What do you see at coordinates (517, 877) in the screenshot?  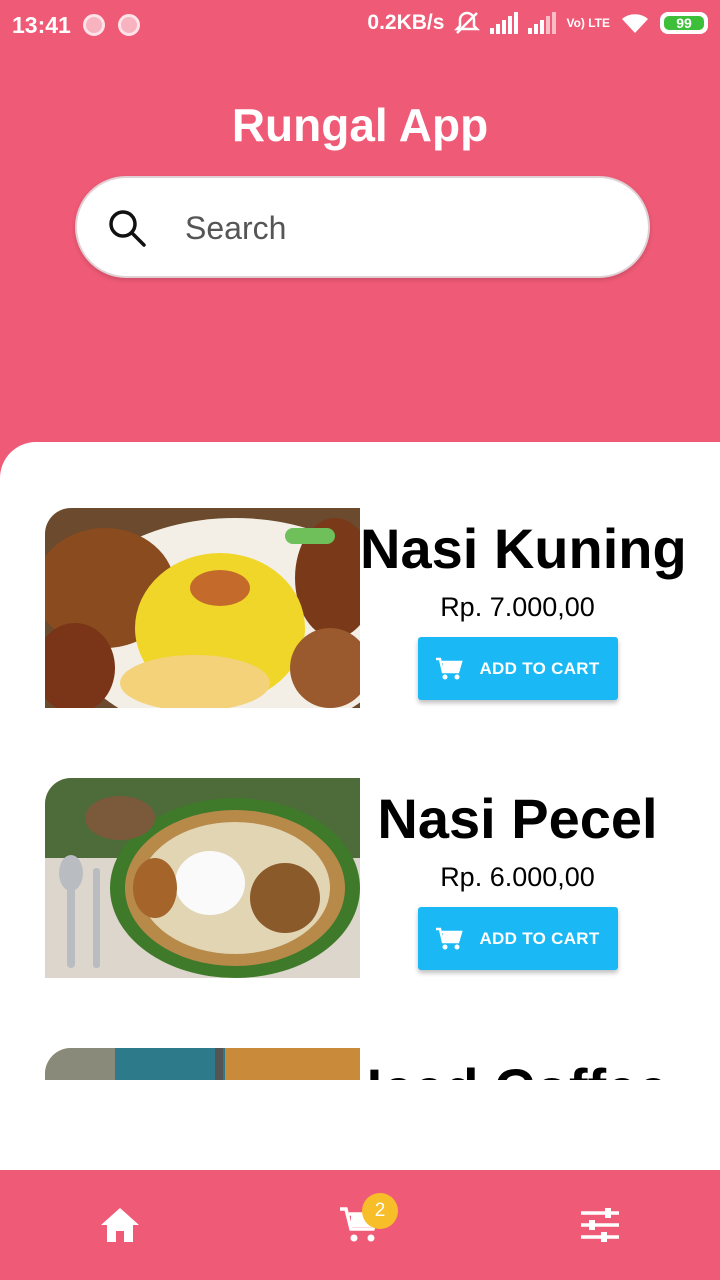 I see `product-price: Rp. 6.000,00` at bounding box center [517, 877].